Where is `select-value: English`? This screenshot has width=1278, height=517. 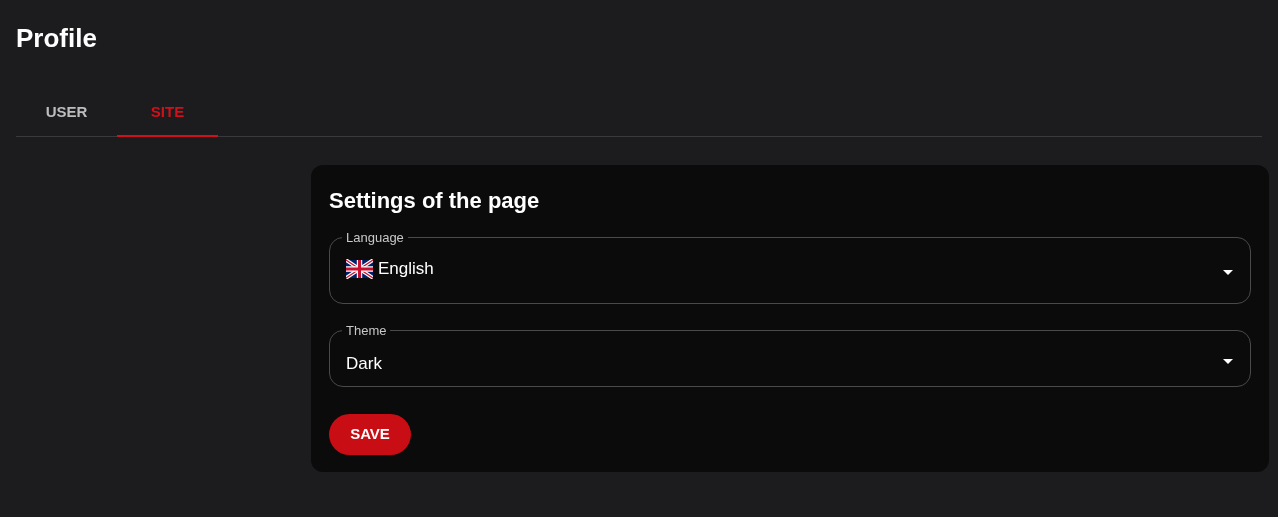
select-value: English is located at coordinates (406, 269).